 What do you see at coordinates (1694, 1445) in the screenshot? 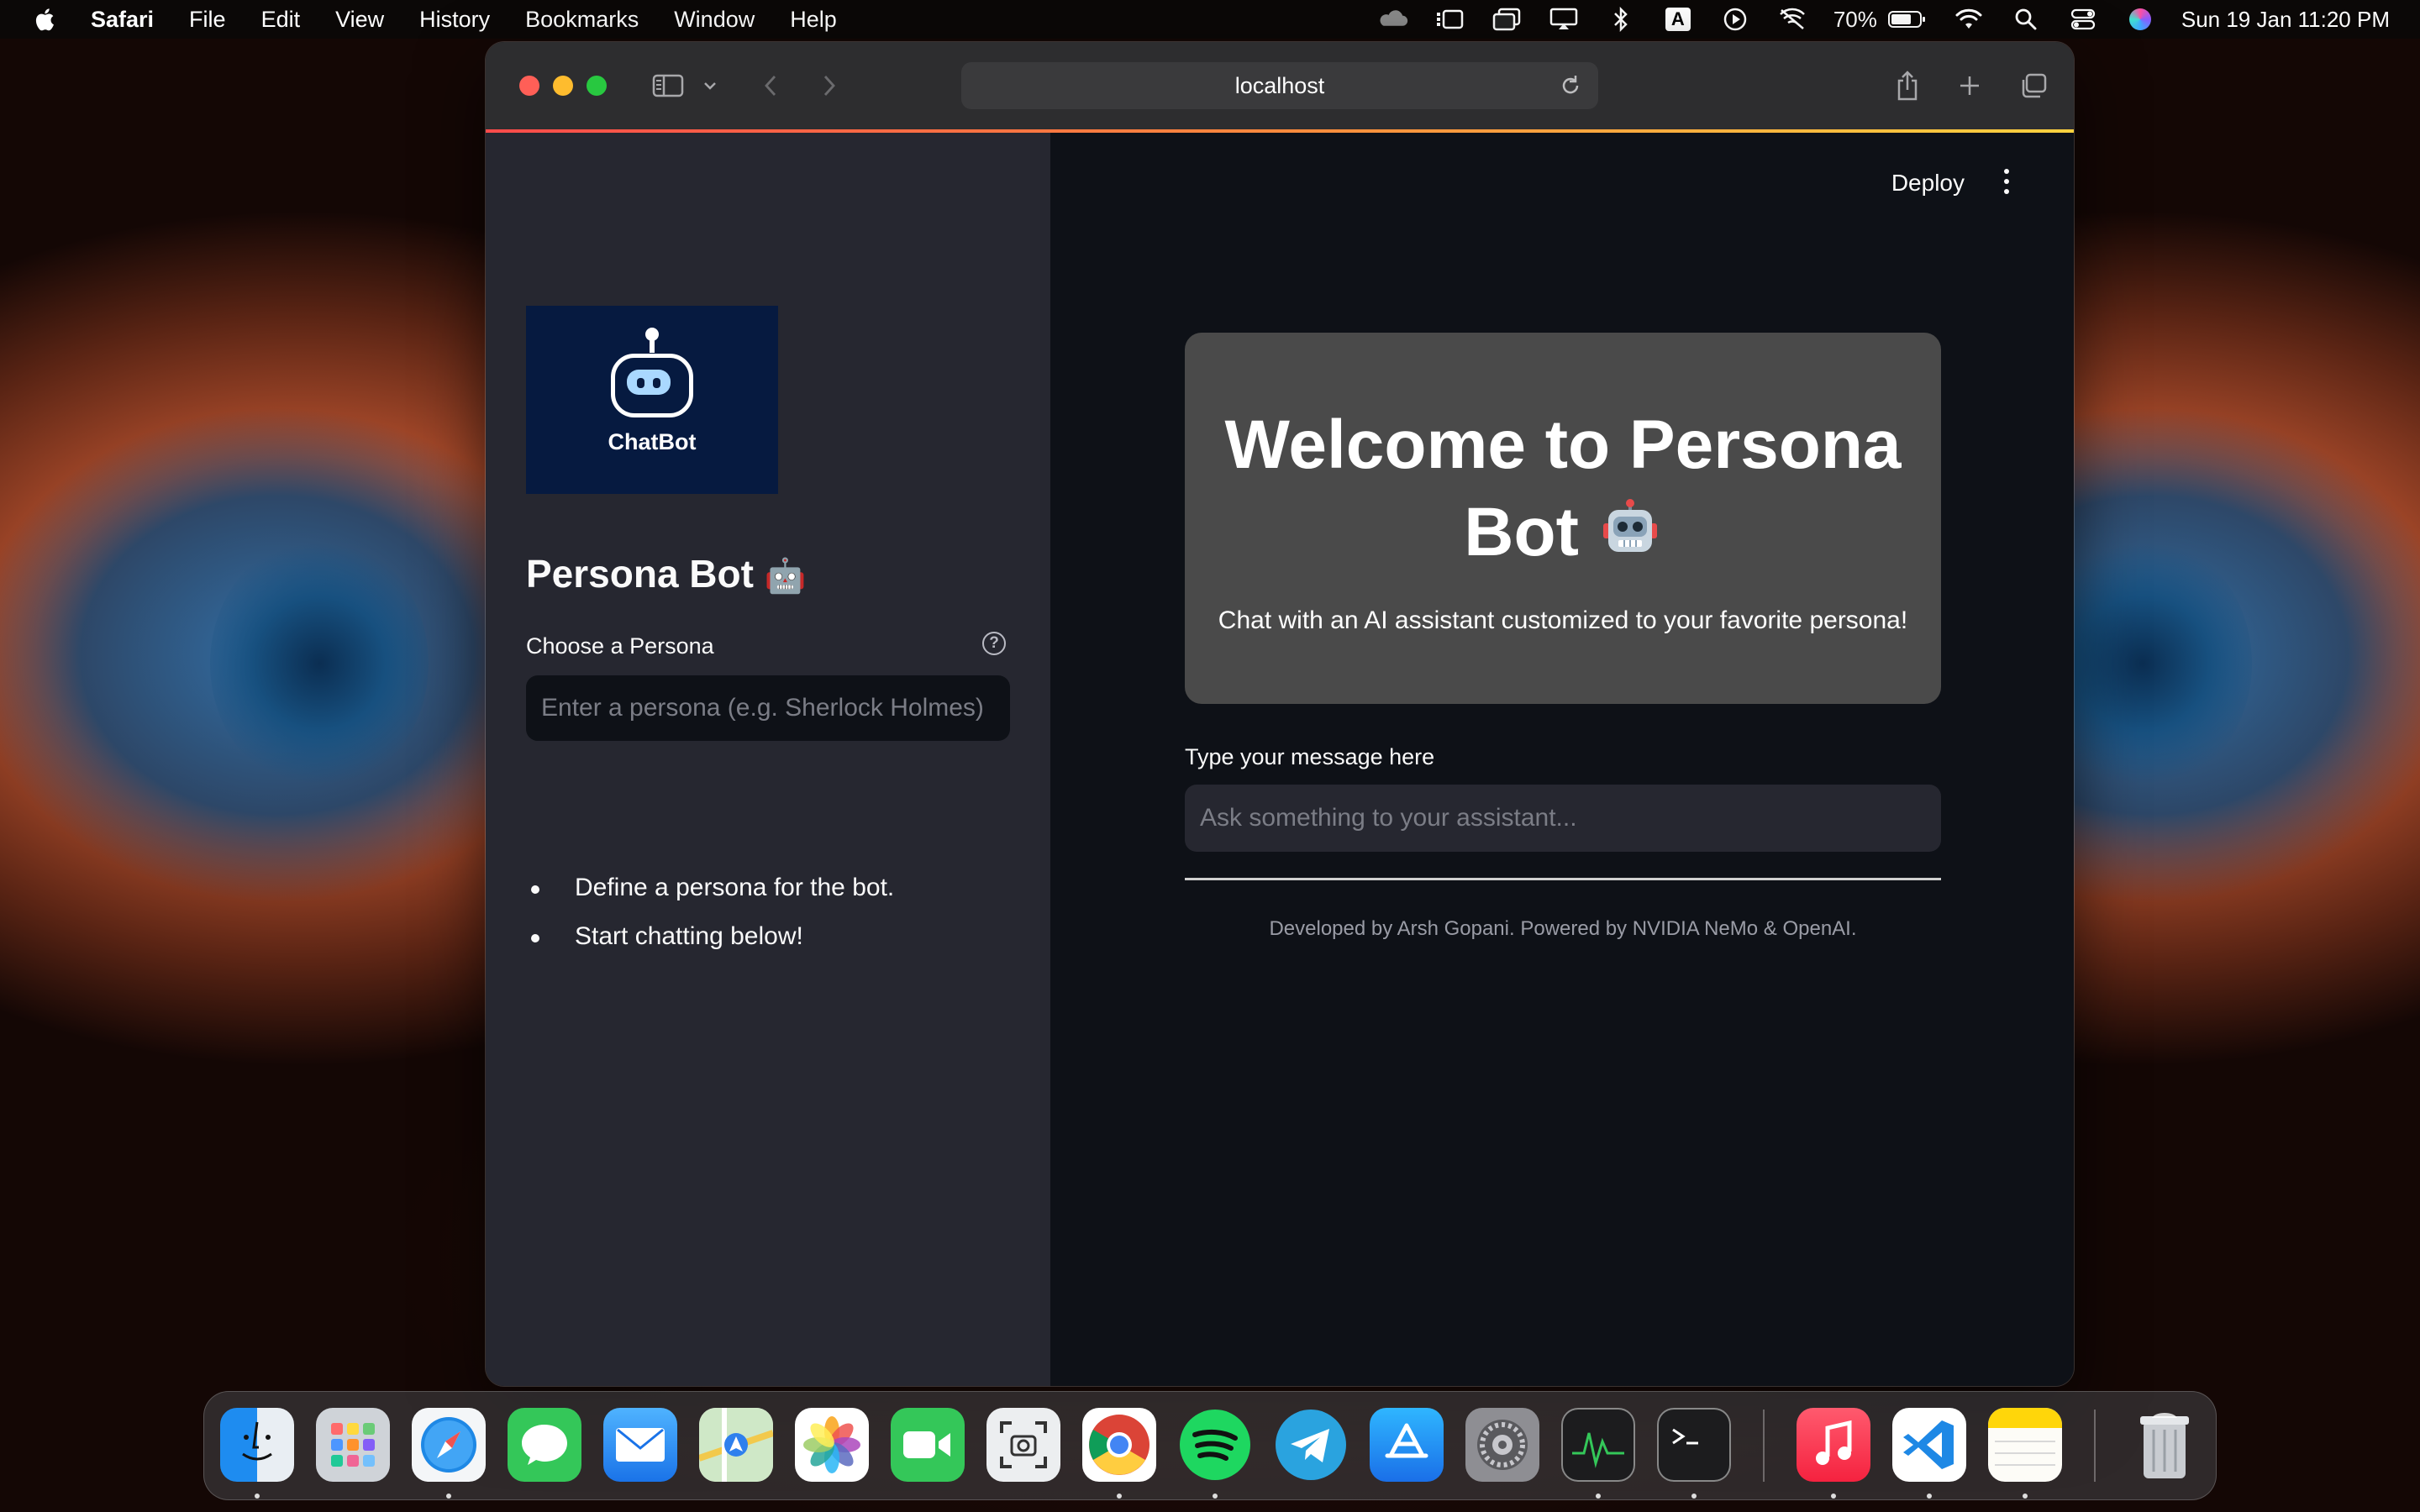
I see `terminal-icon` at bounding box center [1694, 1445].